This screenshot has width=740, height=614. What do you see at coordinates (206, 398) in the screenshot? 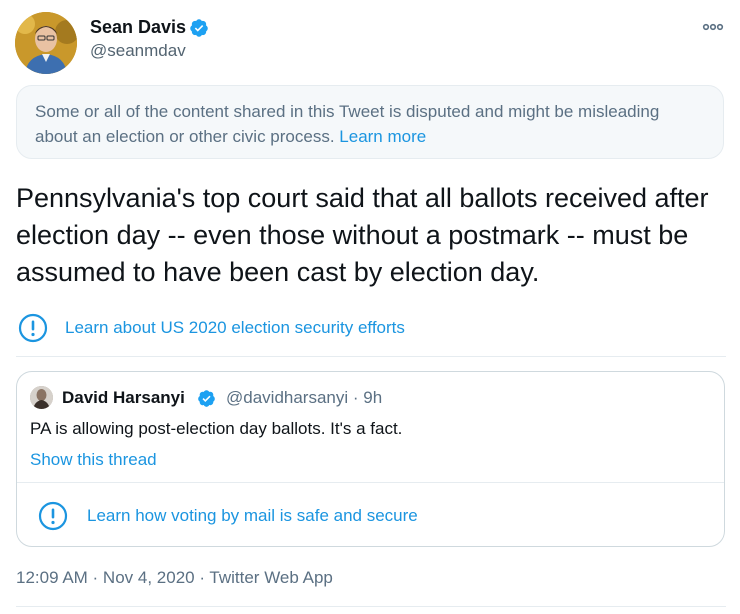
I see `quote-verified-badge-icon` at bounding box center [206, 398].